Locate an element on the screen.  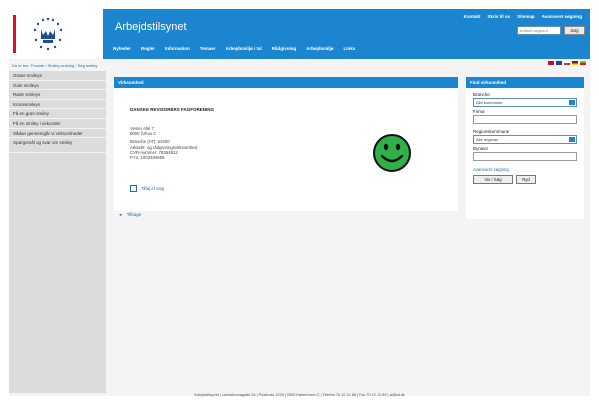
logo-red-bar is located at coordinates (14, 34).